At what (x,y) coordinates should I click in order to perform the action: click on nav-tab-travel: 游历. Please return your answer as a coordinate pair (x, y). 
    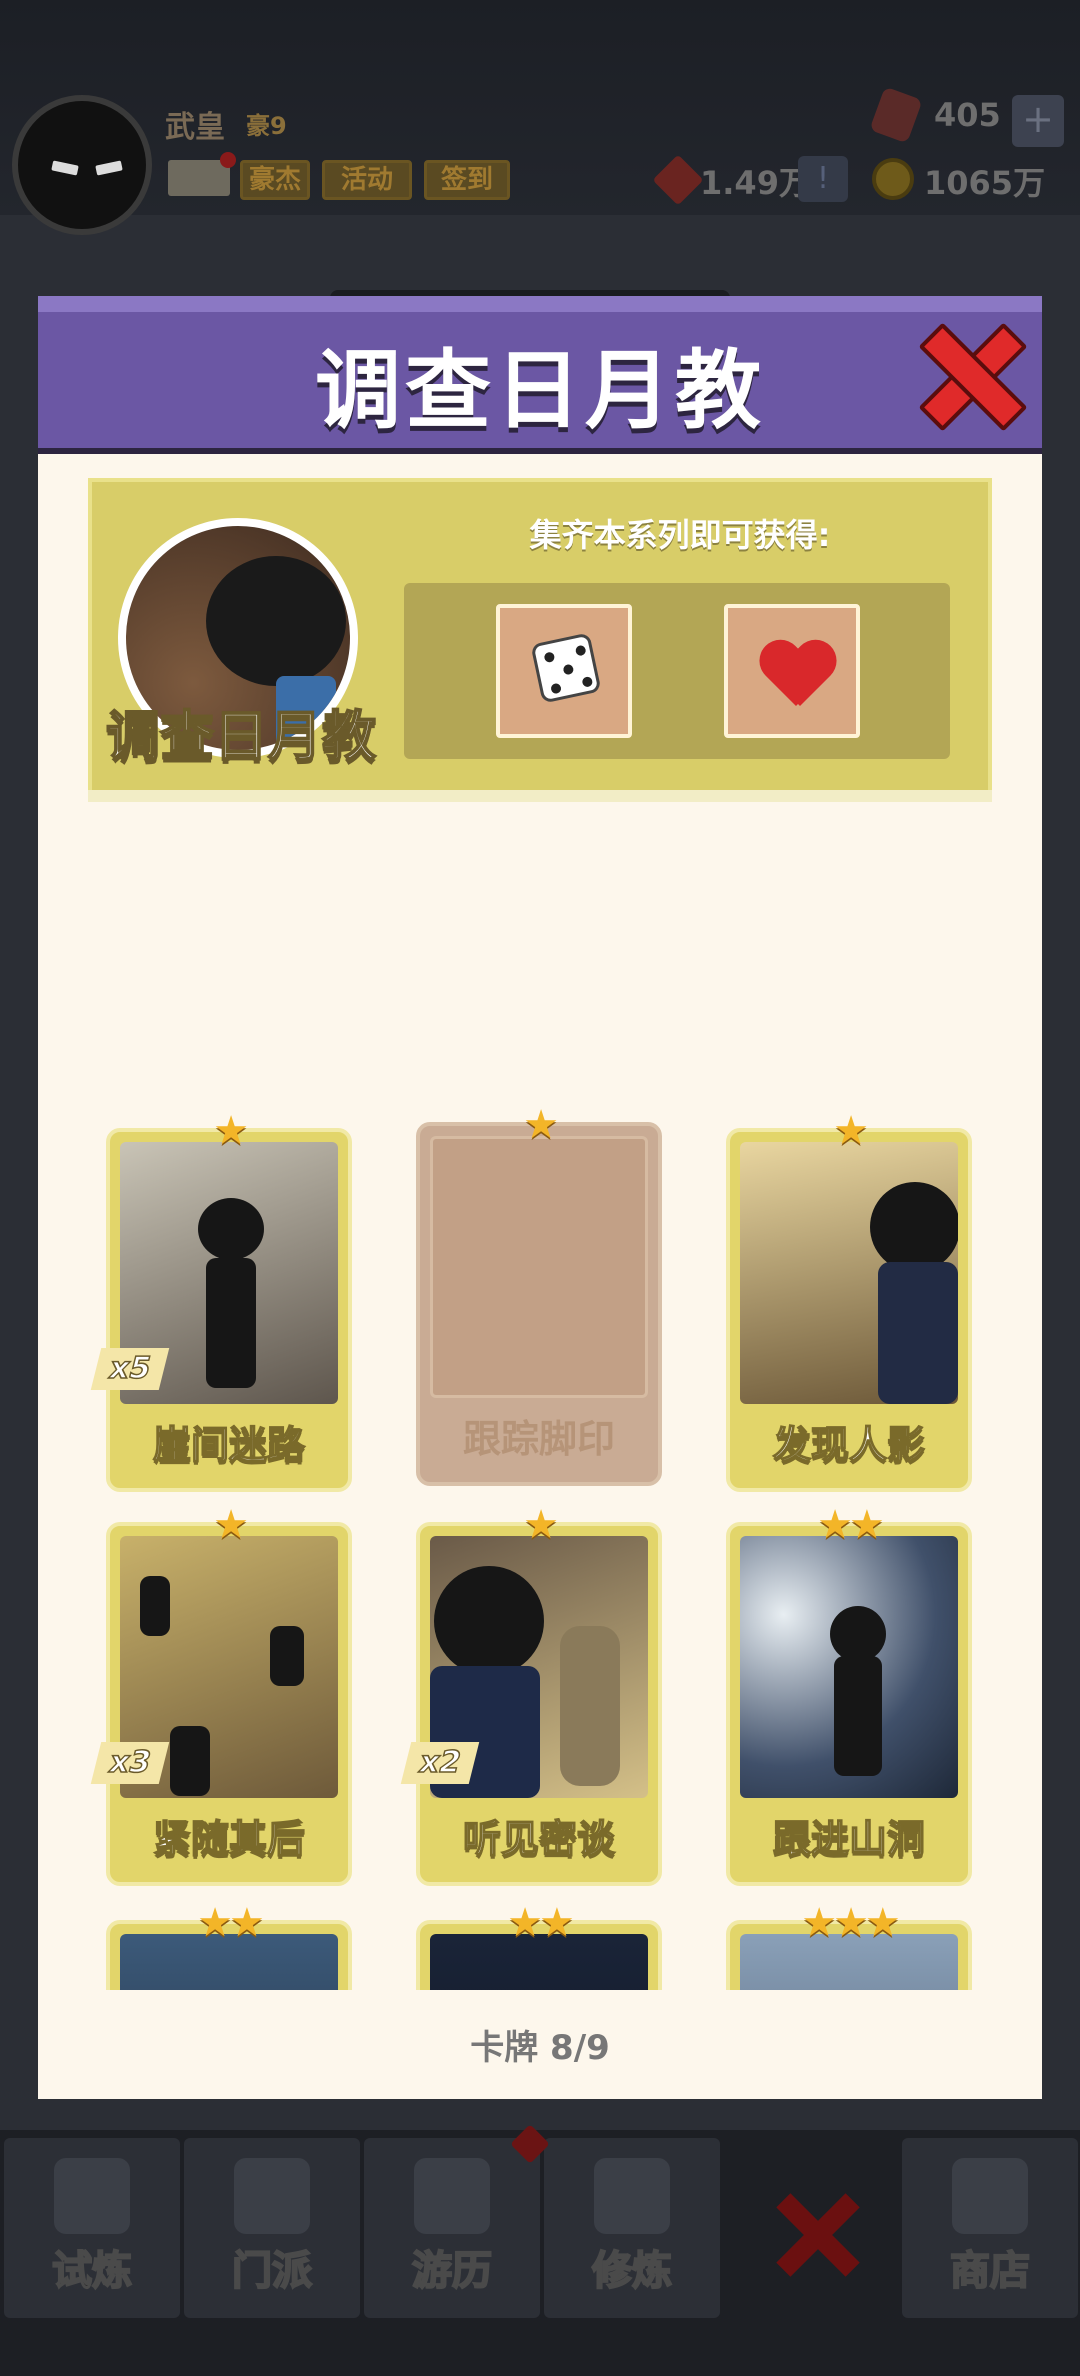
    Looking at the image, I should click on (452, 2228).